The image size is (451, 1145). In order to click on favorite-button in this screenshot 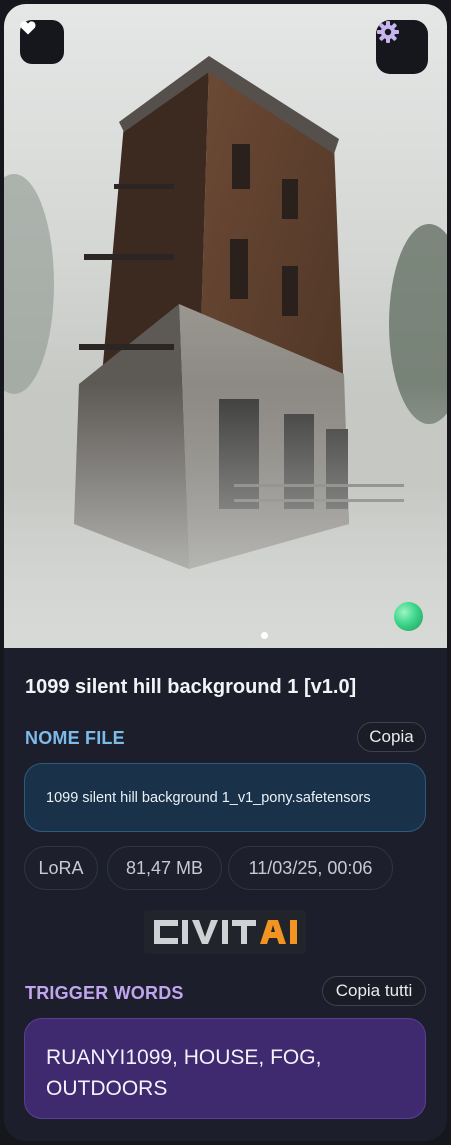, I will do `click(42, 42)`.